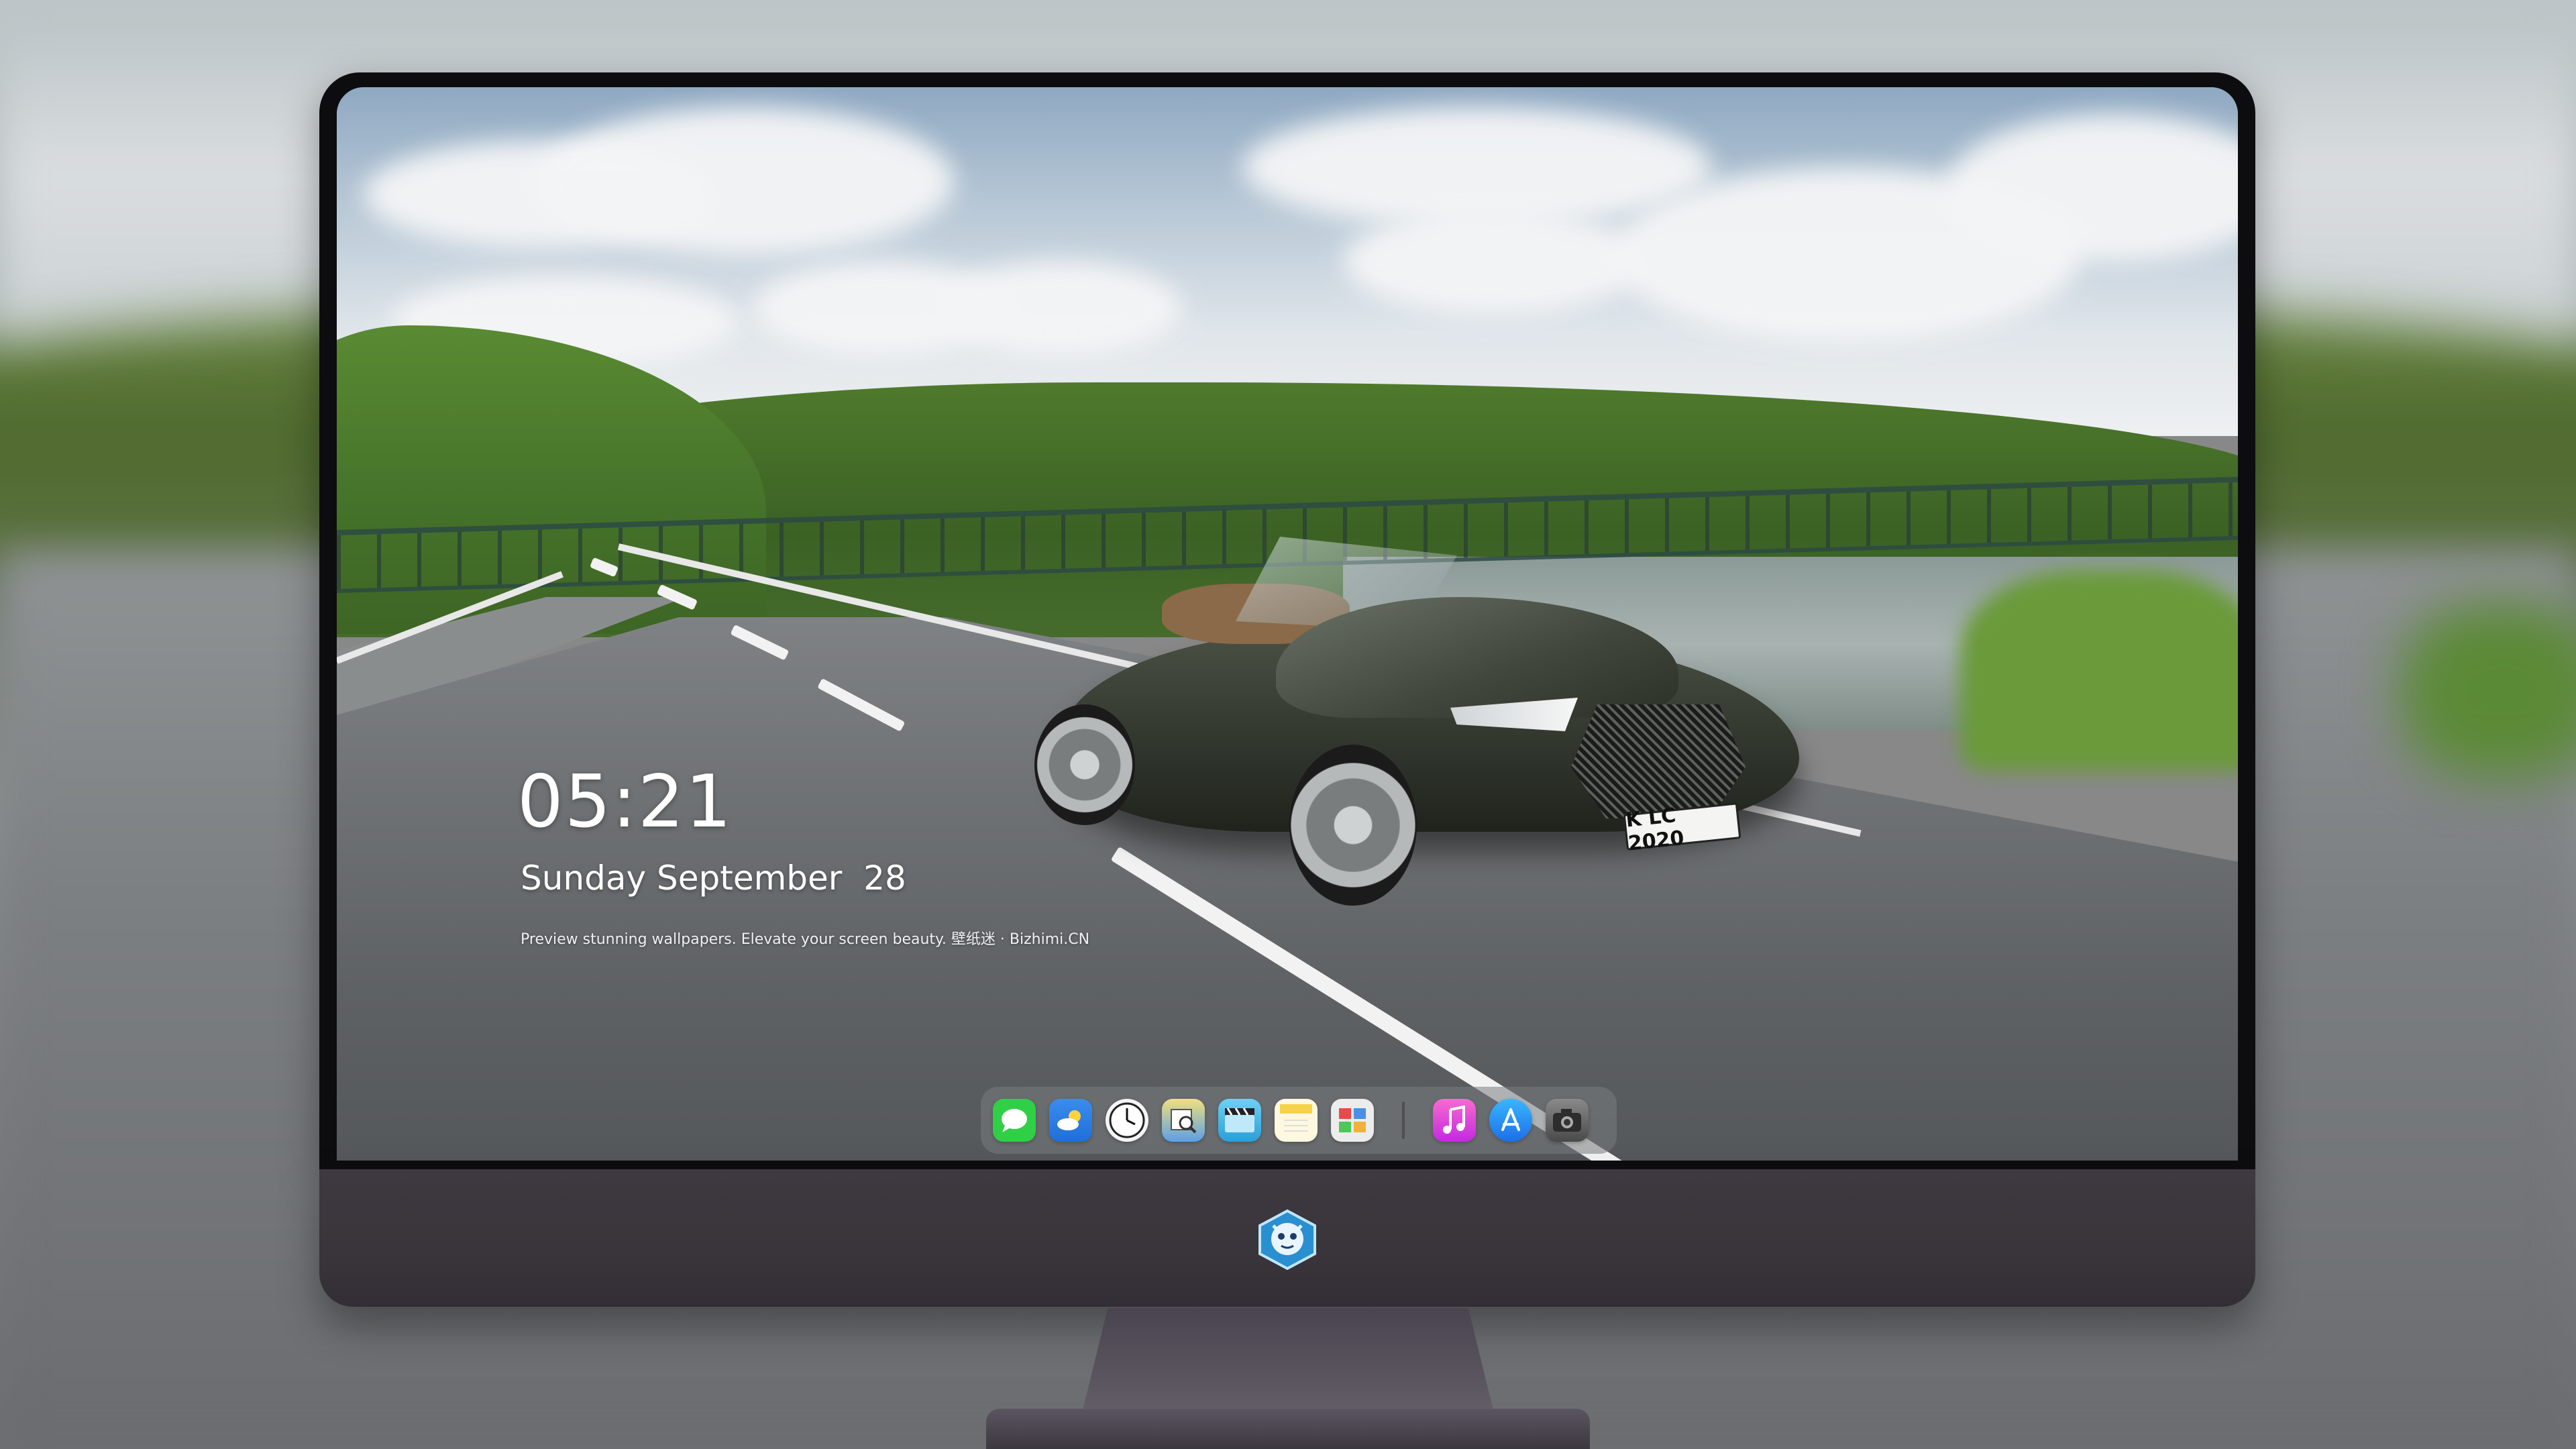 This screenshot has width=2576, height=1449. I want to click on photo-browser-icon, so click(1352, 1120).